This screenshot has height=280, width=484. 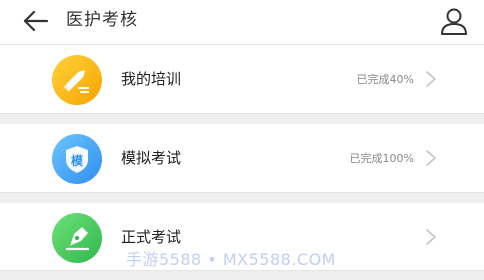 I want to click on user-icon, so click(x=454, y=21).